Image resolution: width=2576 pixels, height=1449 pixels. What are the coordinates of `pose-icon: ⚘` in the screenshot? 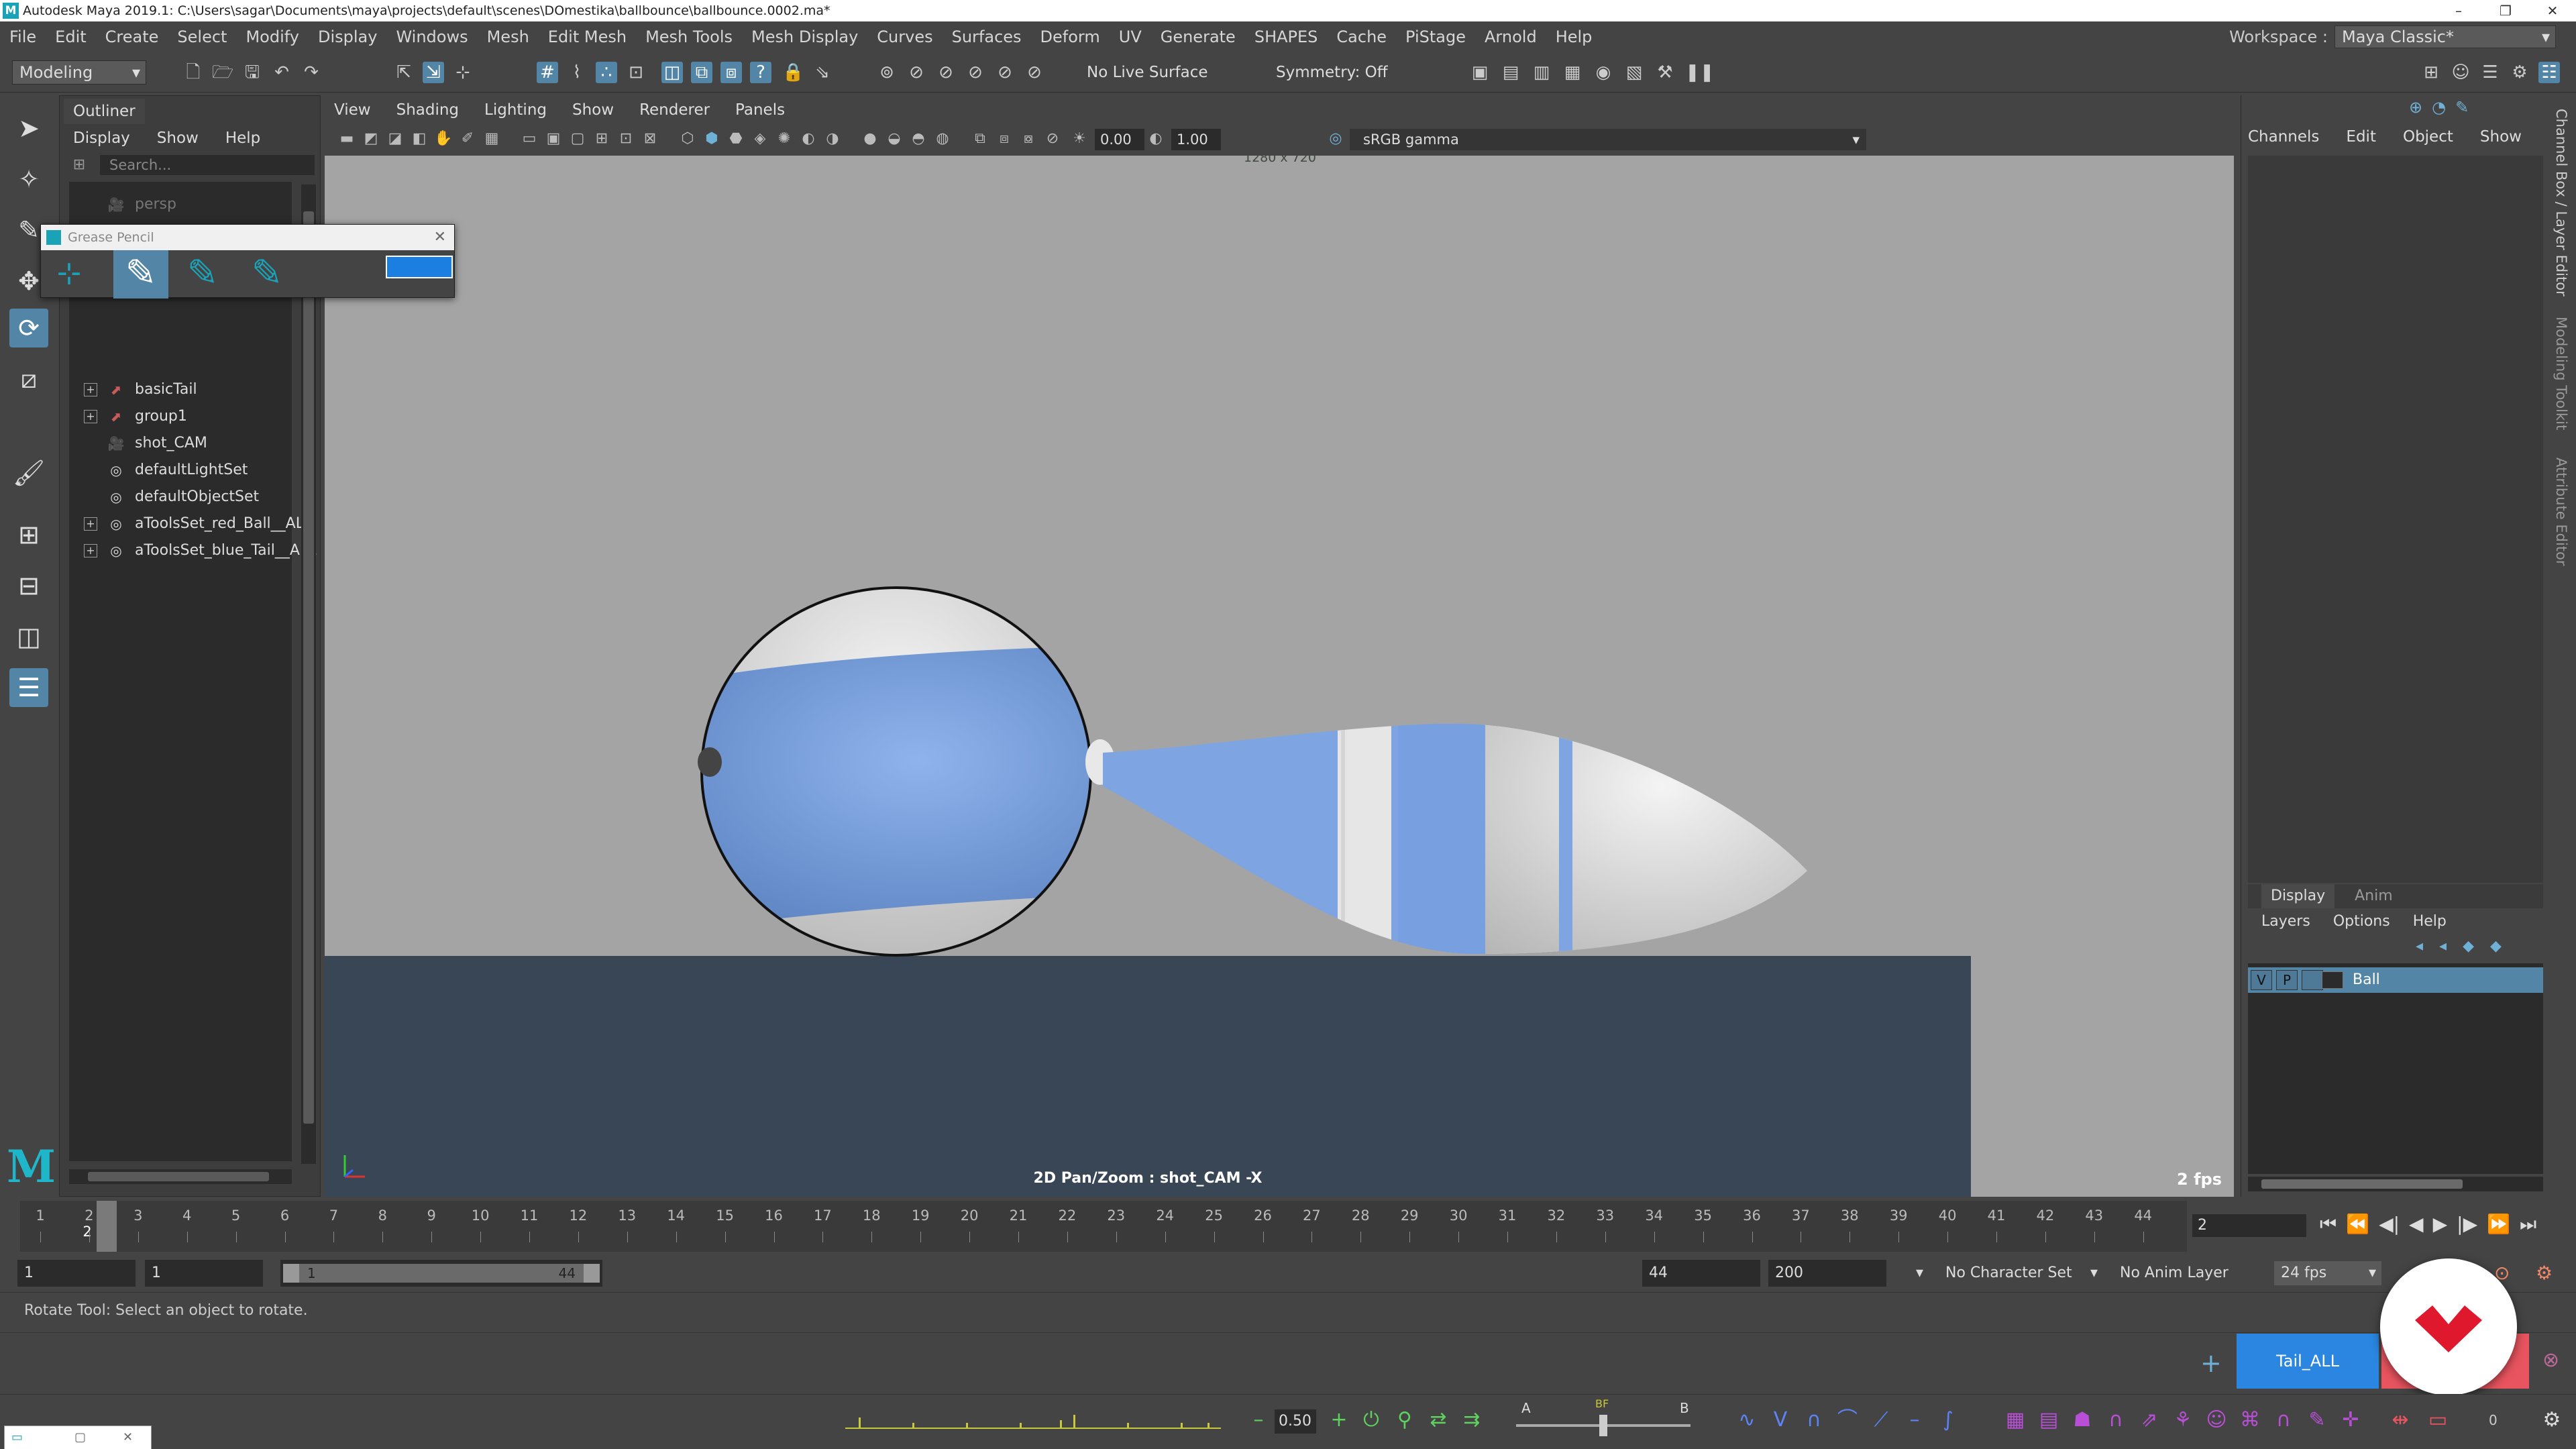 It's located at (2182, 1420).